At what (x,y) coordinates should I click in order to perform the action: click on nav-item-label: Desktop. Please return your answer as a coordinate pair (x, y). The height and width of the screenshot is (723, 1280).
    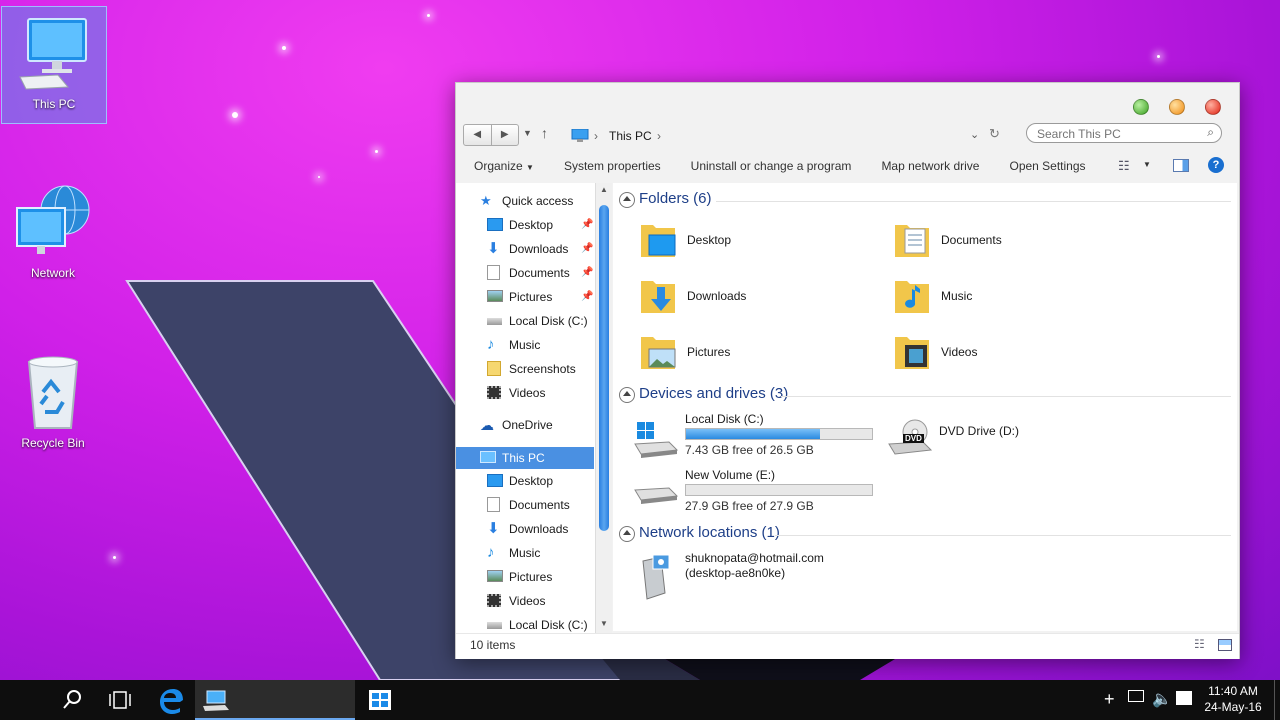
    Looking at the image, I should click on (531, 481).